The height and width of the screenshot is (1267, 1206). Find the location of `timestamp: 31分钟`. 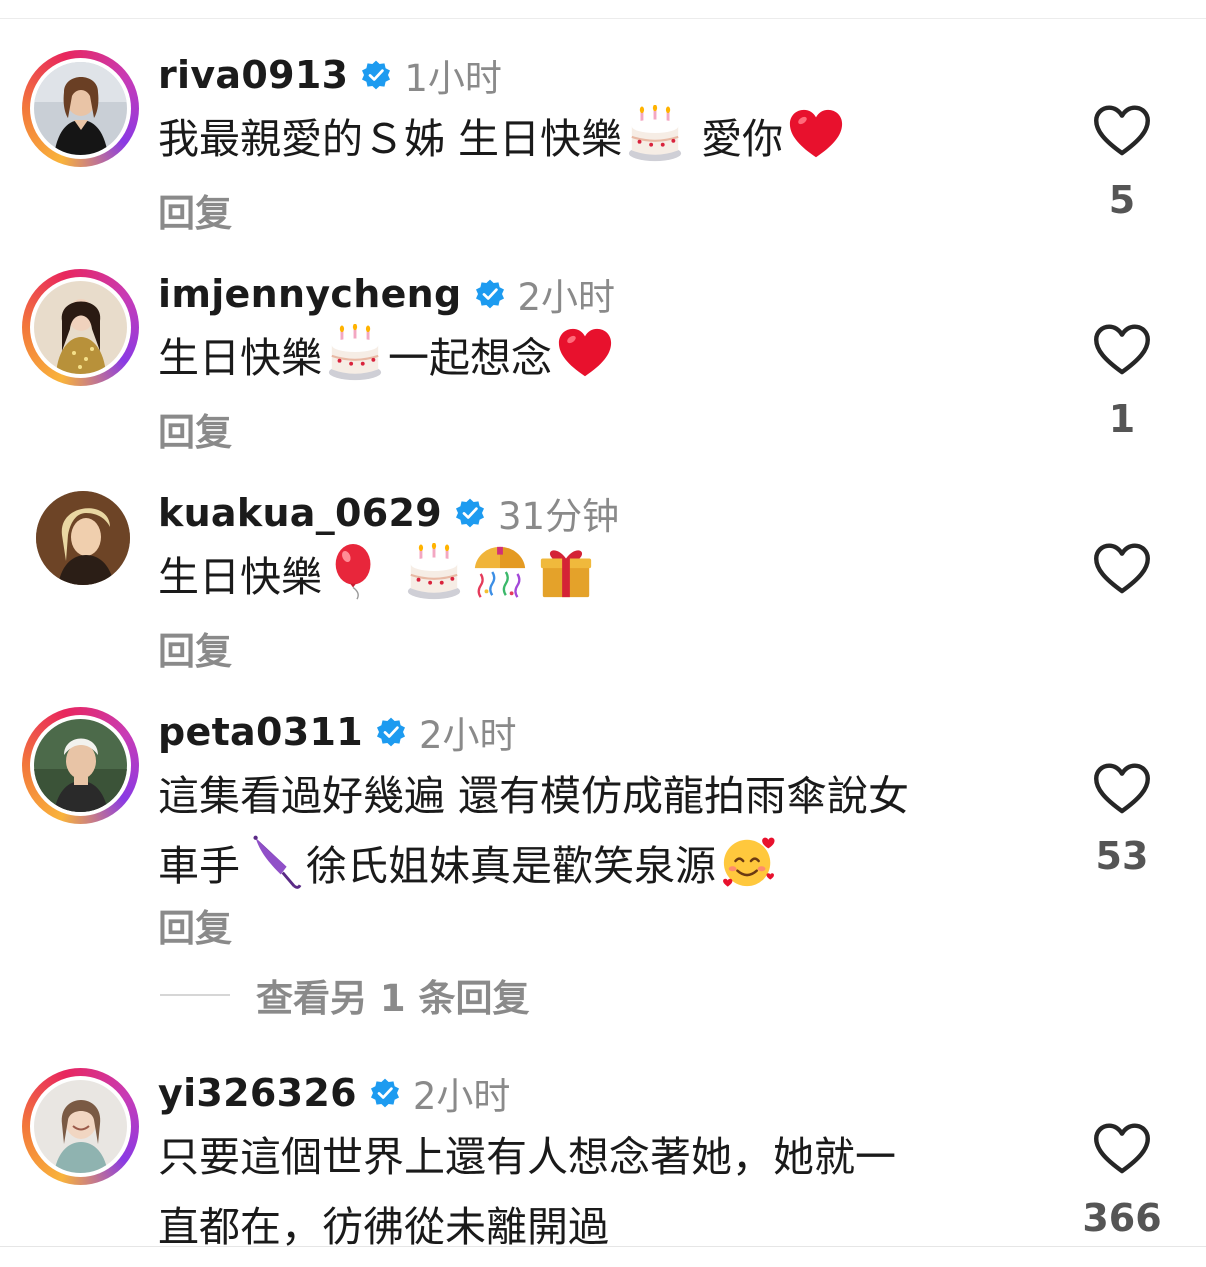

timestamp: 31分钟 is located at coordinates (559, 516).